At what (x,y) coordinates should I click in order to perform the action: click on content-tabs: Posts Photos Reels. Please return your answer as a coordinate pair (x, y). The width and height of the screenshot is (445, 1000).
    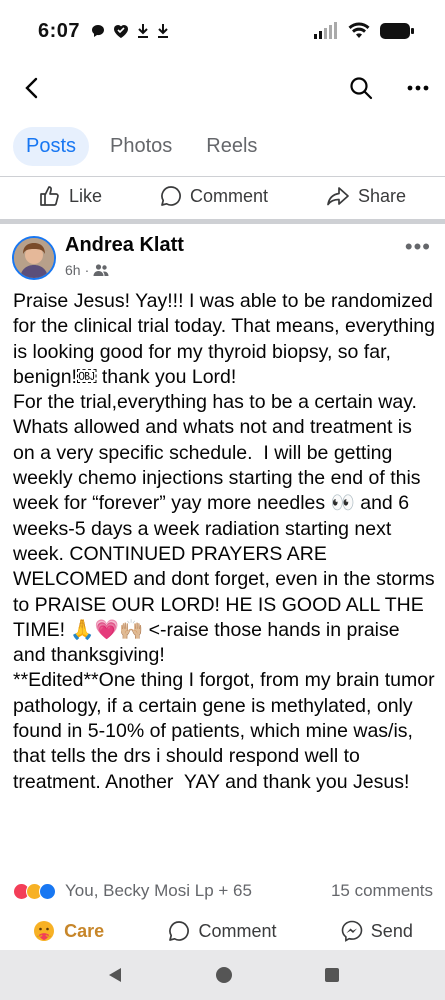
    Looking at the image, I should click on (222, 146).